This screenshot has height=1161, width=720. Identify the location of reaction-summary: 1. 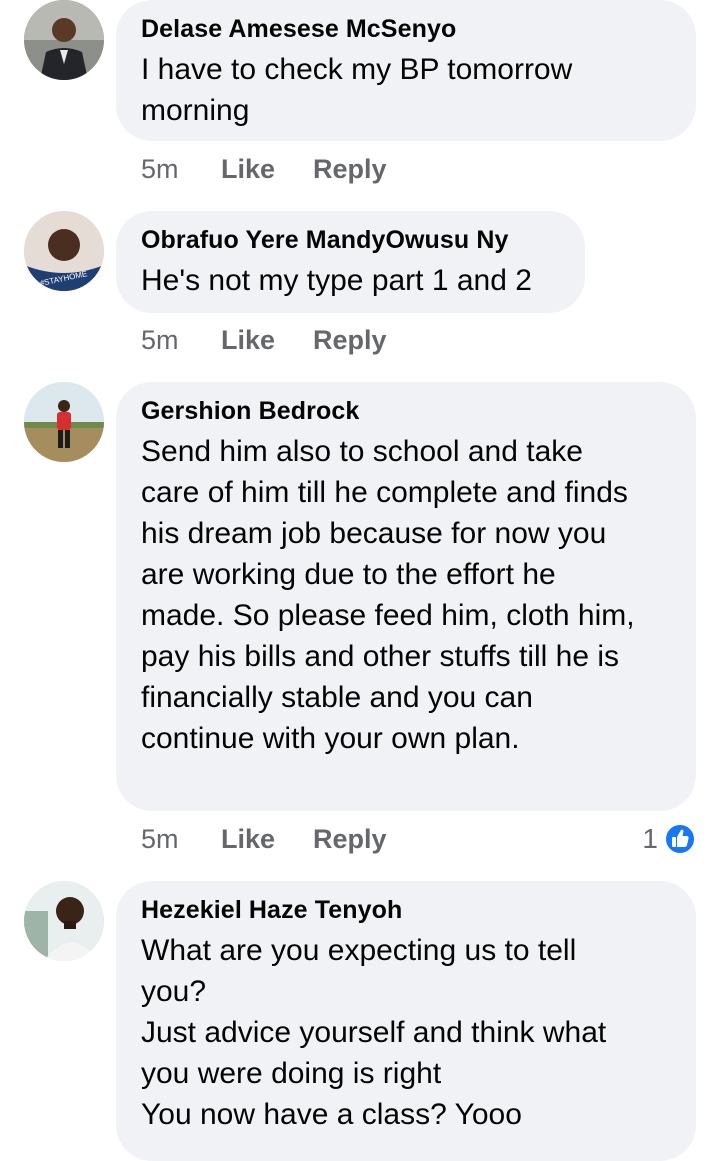
(669, 839).